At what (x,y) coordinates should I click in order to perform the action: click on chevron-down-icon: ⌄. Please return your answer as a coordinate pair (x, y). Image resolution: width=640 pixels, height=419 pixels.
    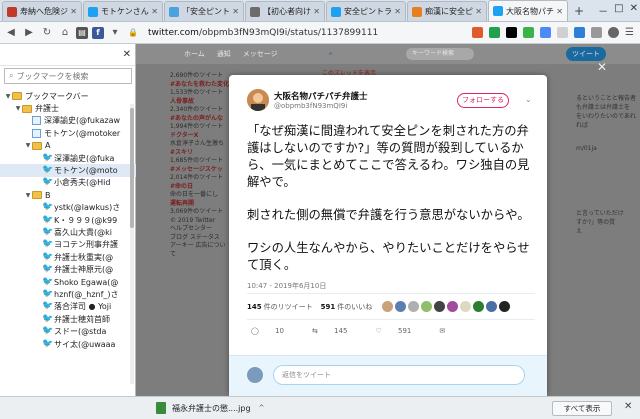
    Looking at the image, I should click on (528, 99).